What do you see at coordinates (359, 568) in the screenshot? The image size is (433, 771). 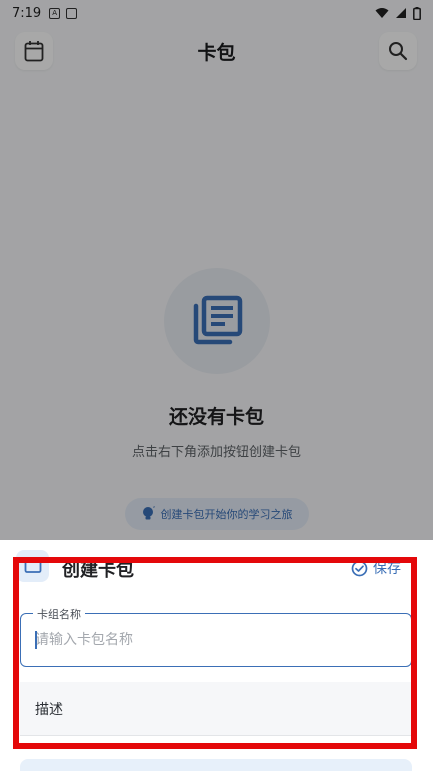 I see `check-circle-icon` at bounding box center [359, 568].